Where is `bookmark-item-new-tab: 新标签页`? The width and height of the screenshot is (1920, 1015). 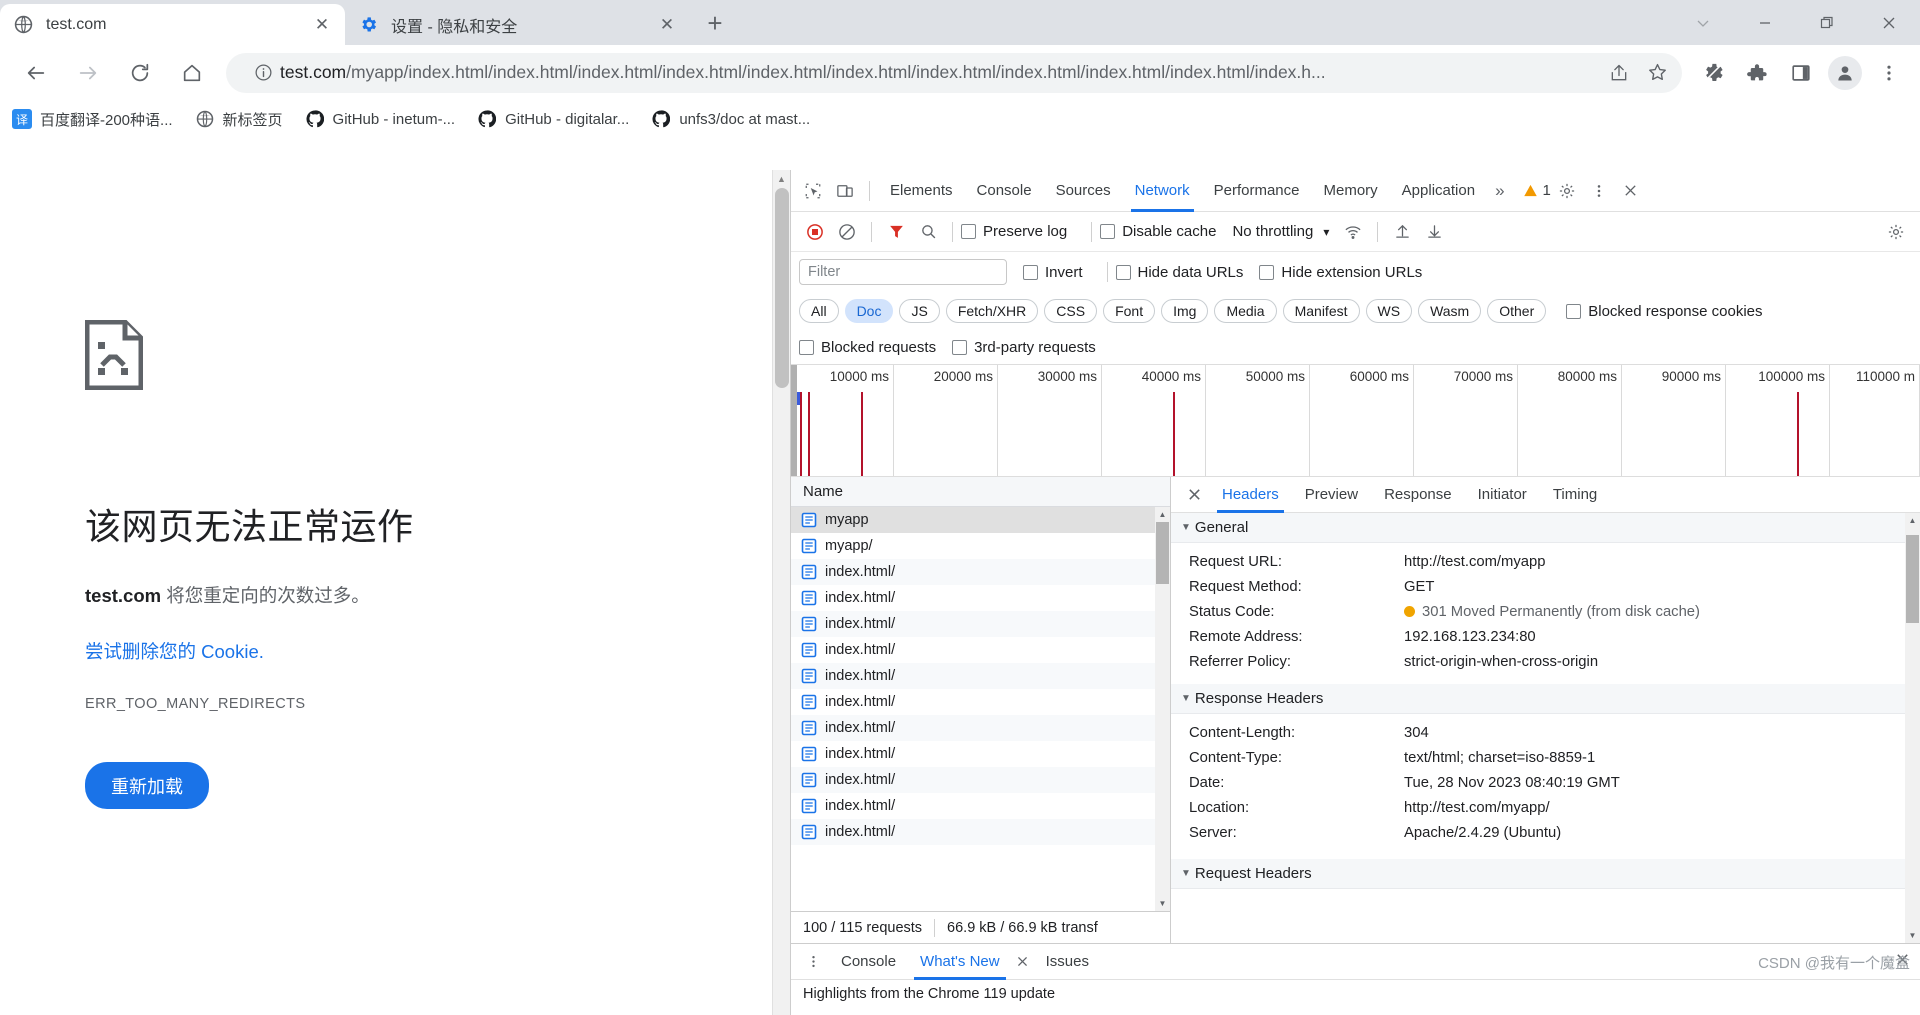
bookmark-item-new-tab: 新标签页 is located at coordinates (239, 119).